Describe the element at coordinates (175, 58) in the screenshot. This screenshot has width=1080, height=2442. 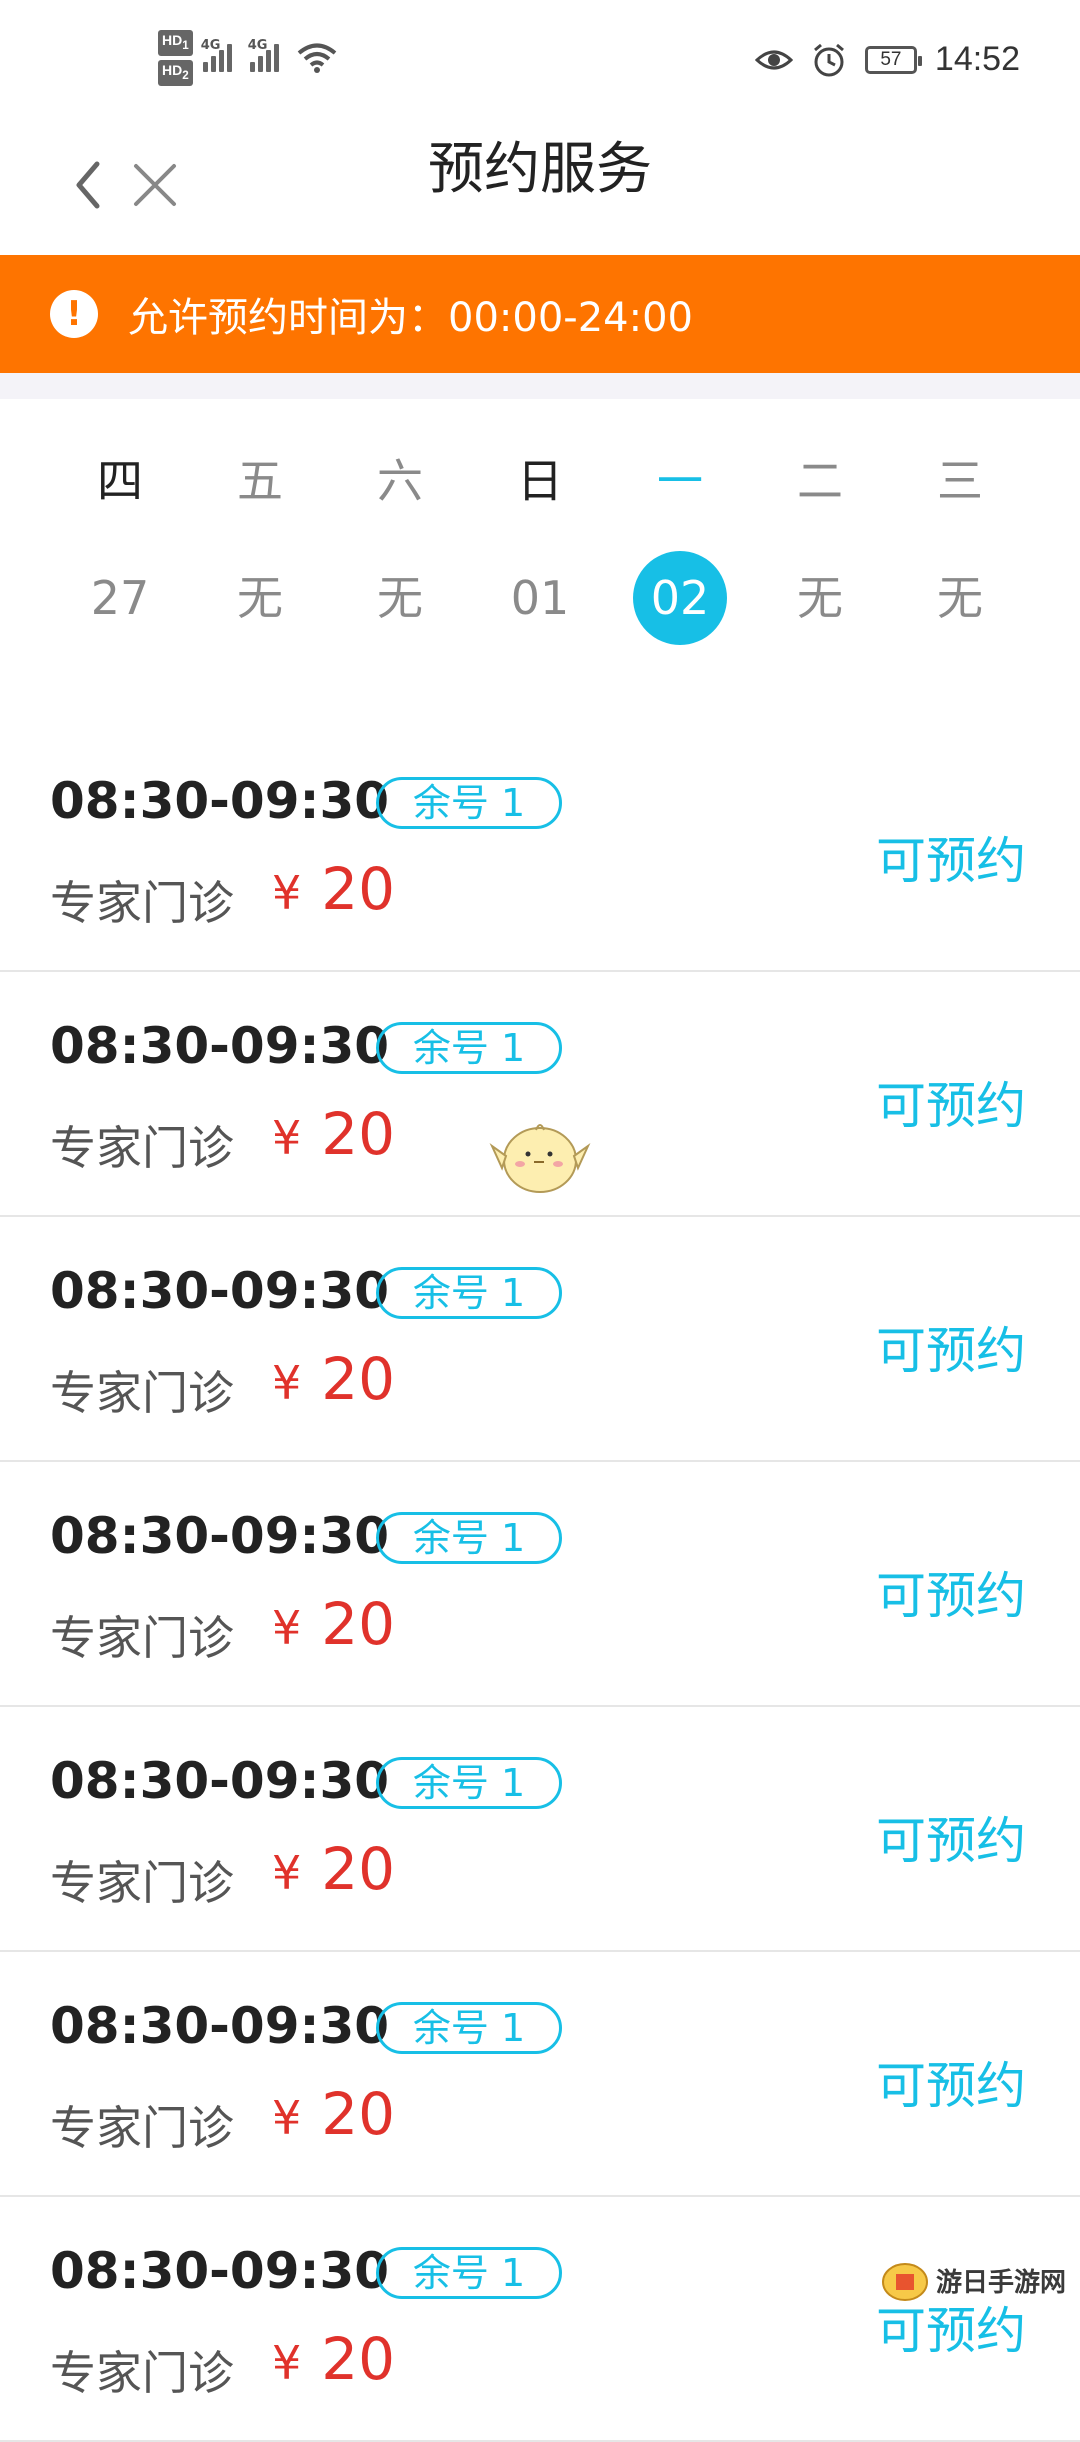
I see `hd-indicators: HD1 HD2` at that location.